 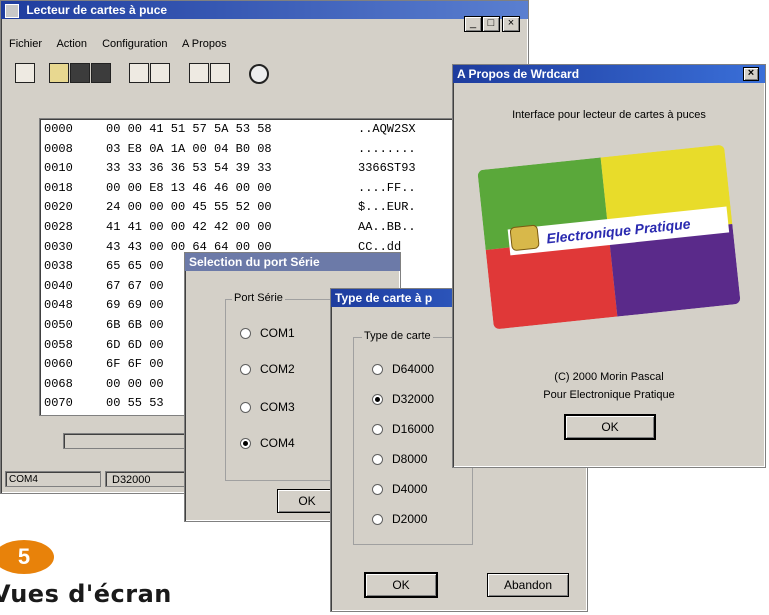 I want to click on about-publisher: Pour Electronique Pratique, so click(x=609, y=395).